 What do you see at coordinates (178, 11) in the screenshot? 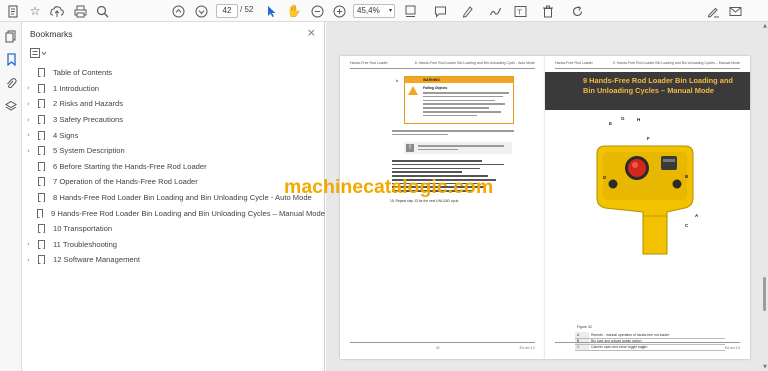
I see `previous-page-icon` at bounding box center [178, 11].